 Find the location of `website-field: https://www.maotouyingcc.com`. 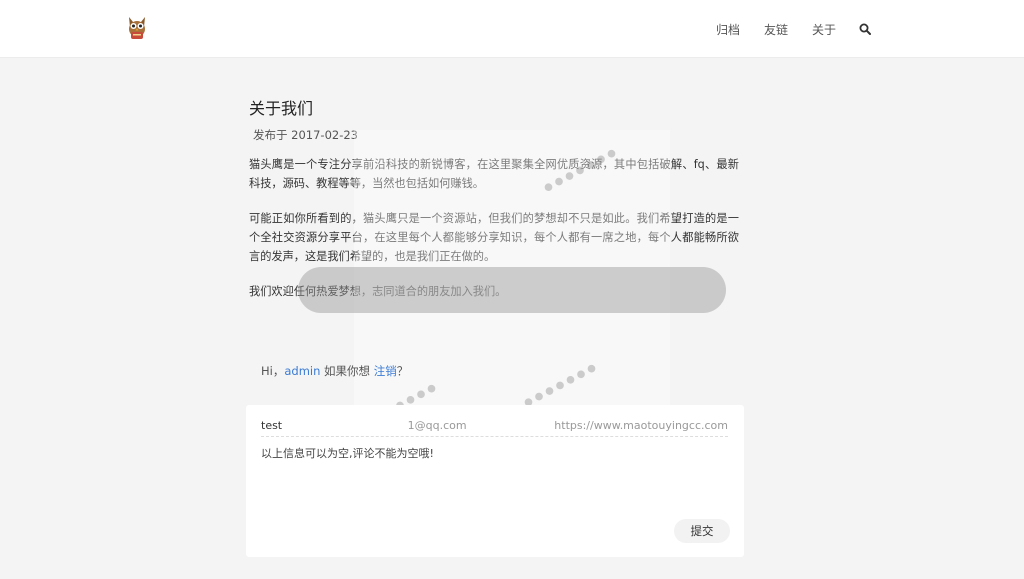

website-field: https://www.maotouyingcc.com is located at coordinates (641, 425).